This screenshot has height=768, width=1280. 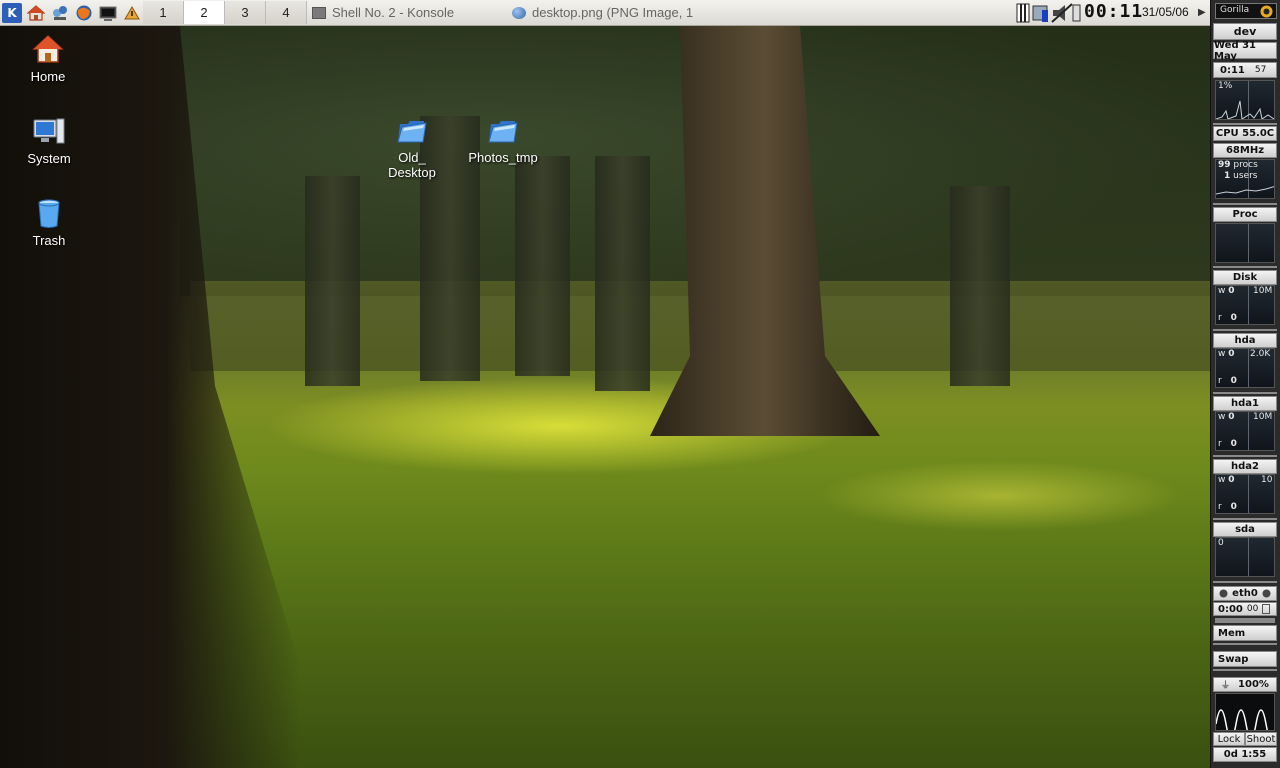 I want to click on desktop-icon-trash: Trash, so click(x=49, y=222).